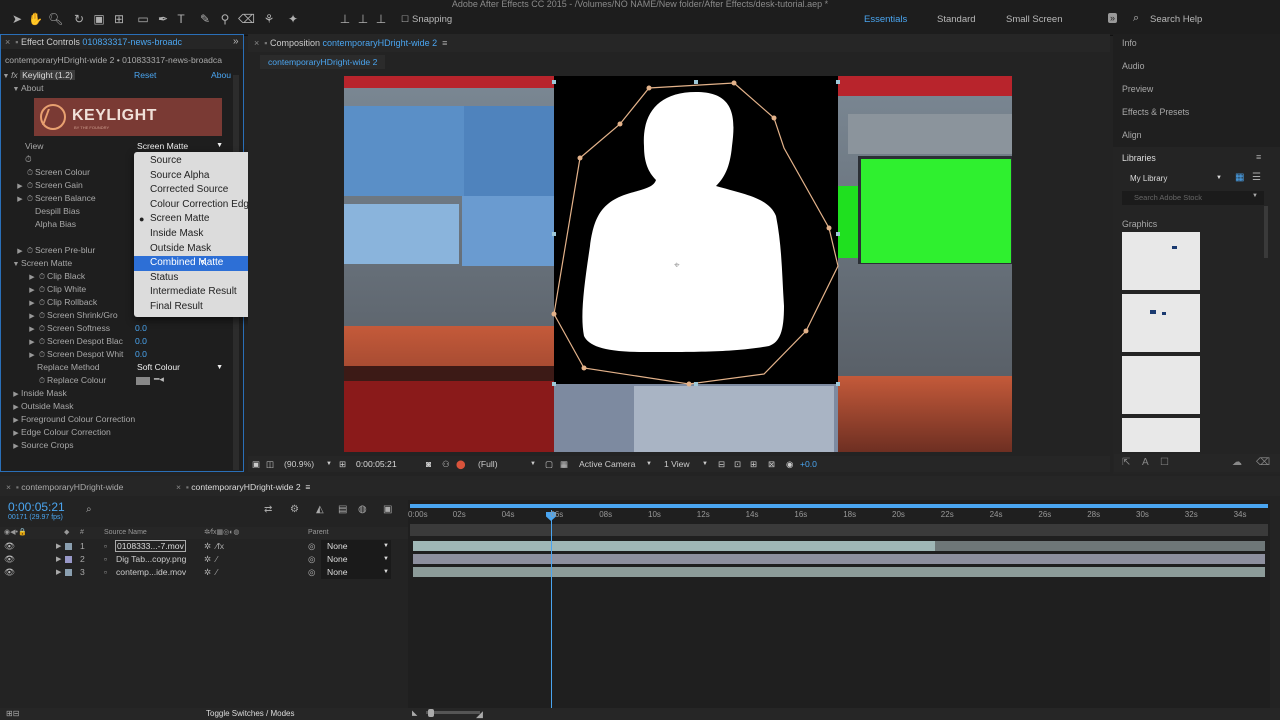  Describe the element at coordinates (956, 19) in the screenshot. I see `workspace-standard: Standard` at that location.